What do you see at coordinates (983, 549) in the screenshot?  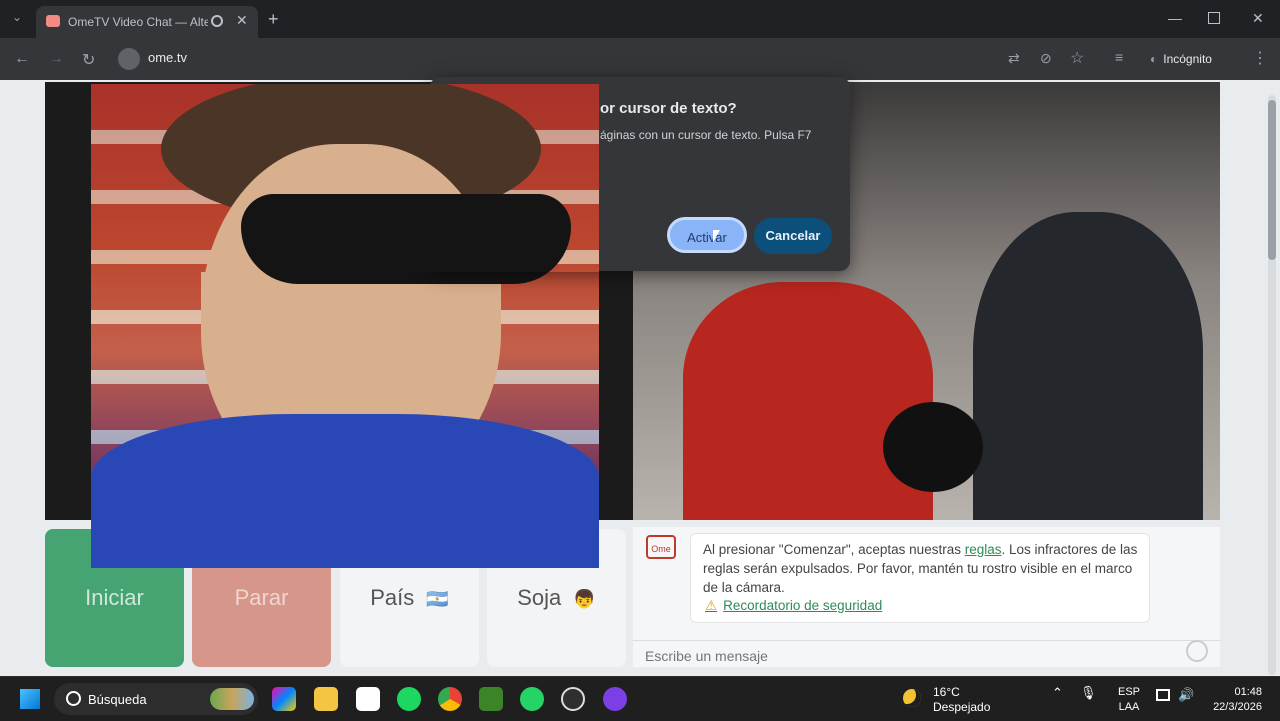 I see `rules-link: reglas` at bounding box center [983, 549].